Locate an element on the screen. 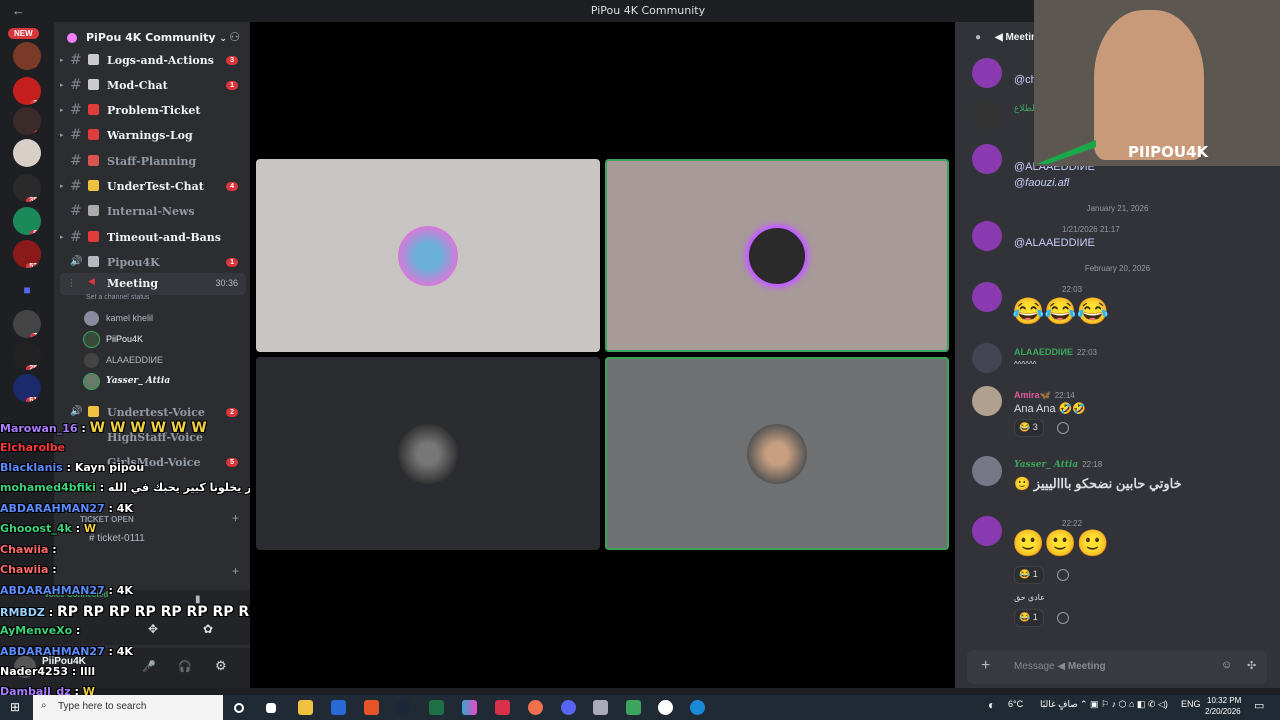  channel-label: Meeting is located at coordinates (133, 283).